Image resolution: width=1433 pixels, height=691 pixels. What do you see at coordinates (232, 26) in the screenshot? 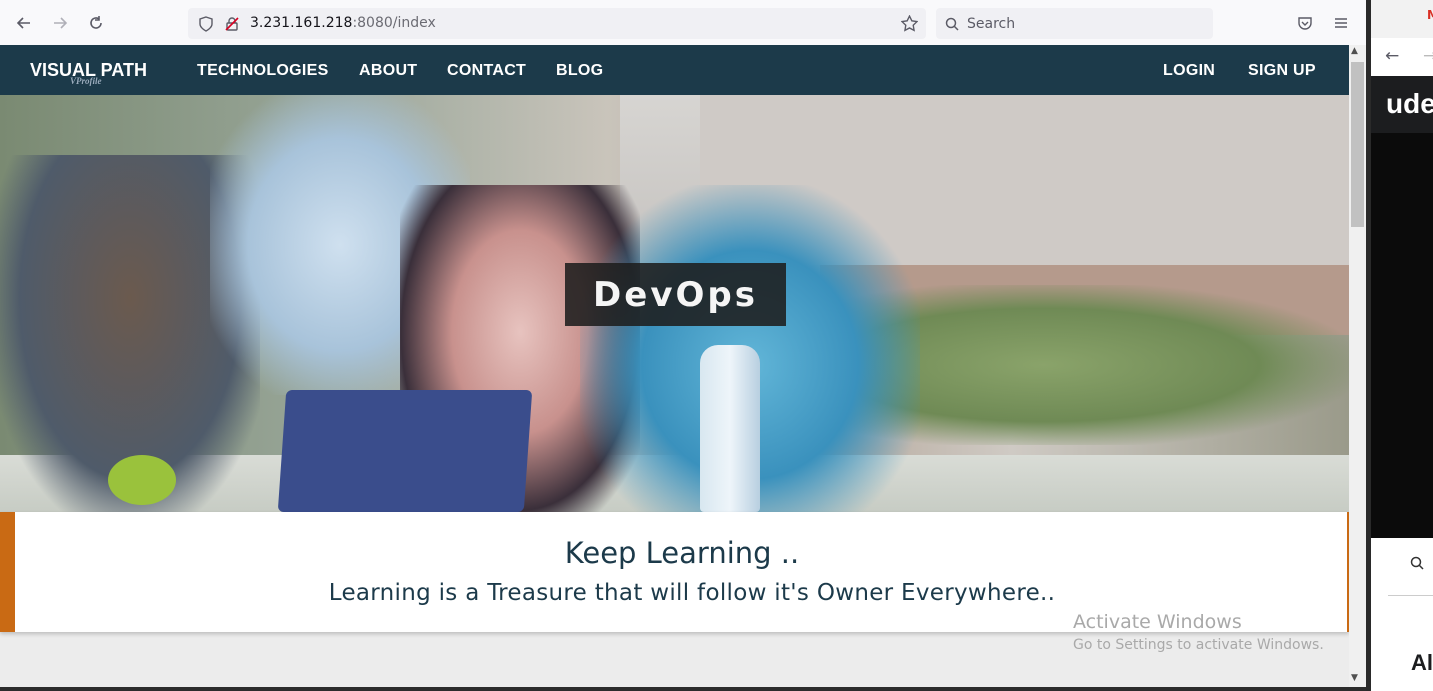
I see `insecure-lock-icon` at bounding box center [232, 26].